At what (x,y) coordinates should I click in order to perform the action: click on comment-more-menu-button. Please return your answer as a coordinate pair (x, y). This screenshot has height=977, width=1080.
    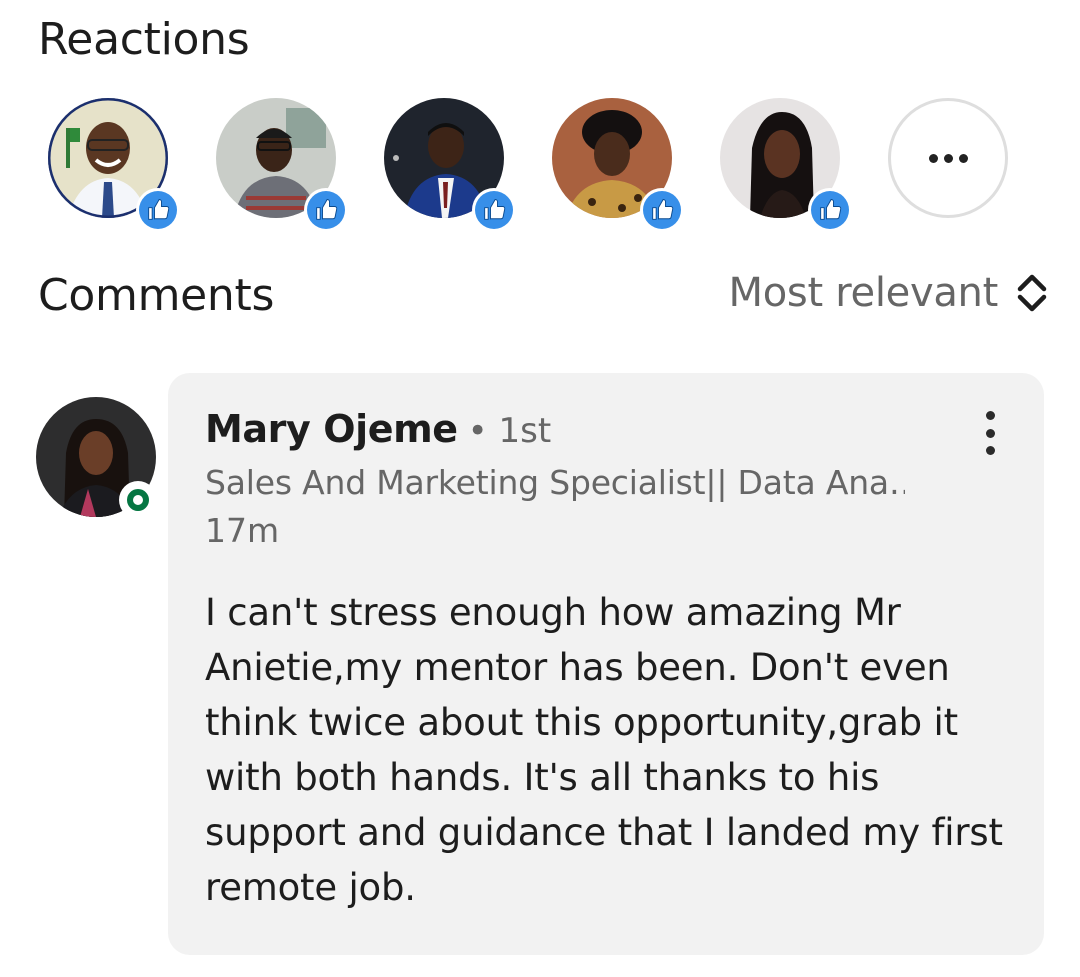
    Looking at the image, I should click on (990, 433).